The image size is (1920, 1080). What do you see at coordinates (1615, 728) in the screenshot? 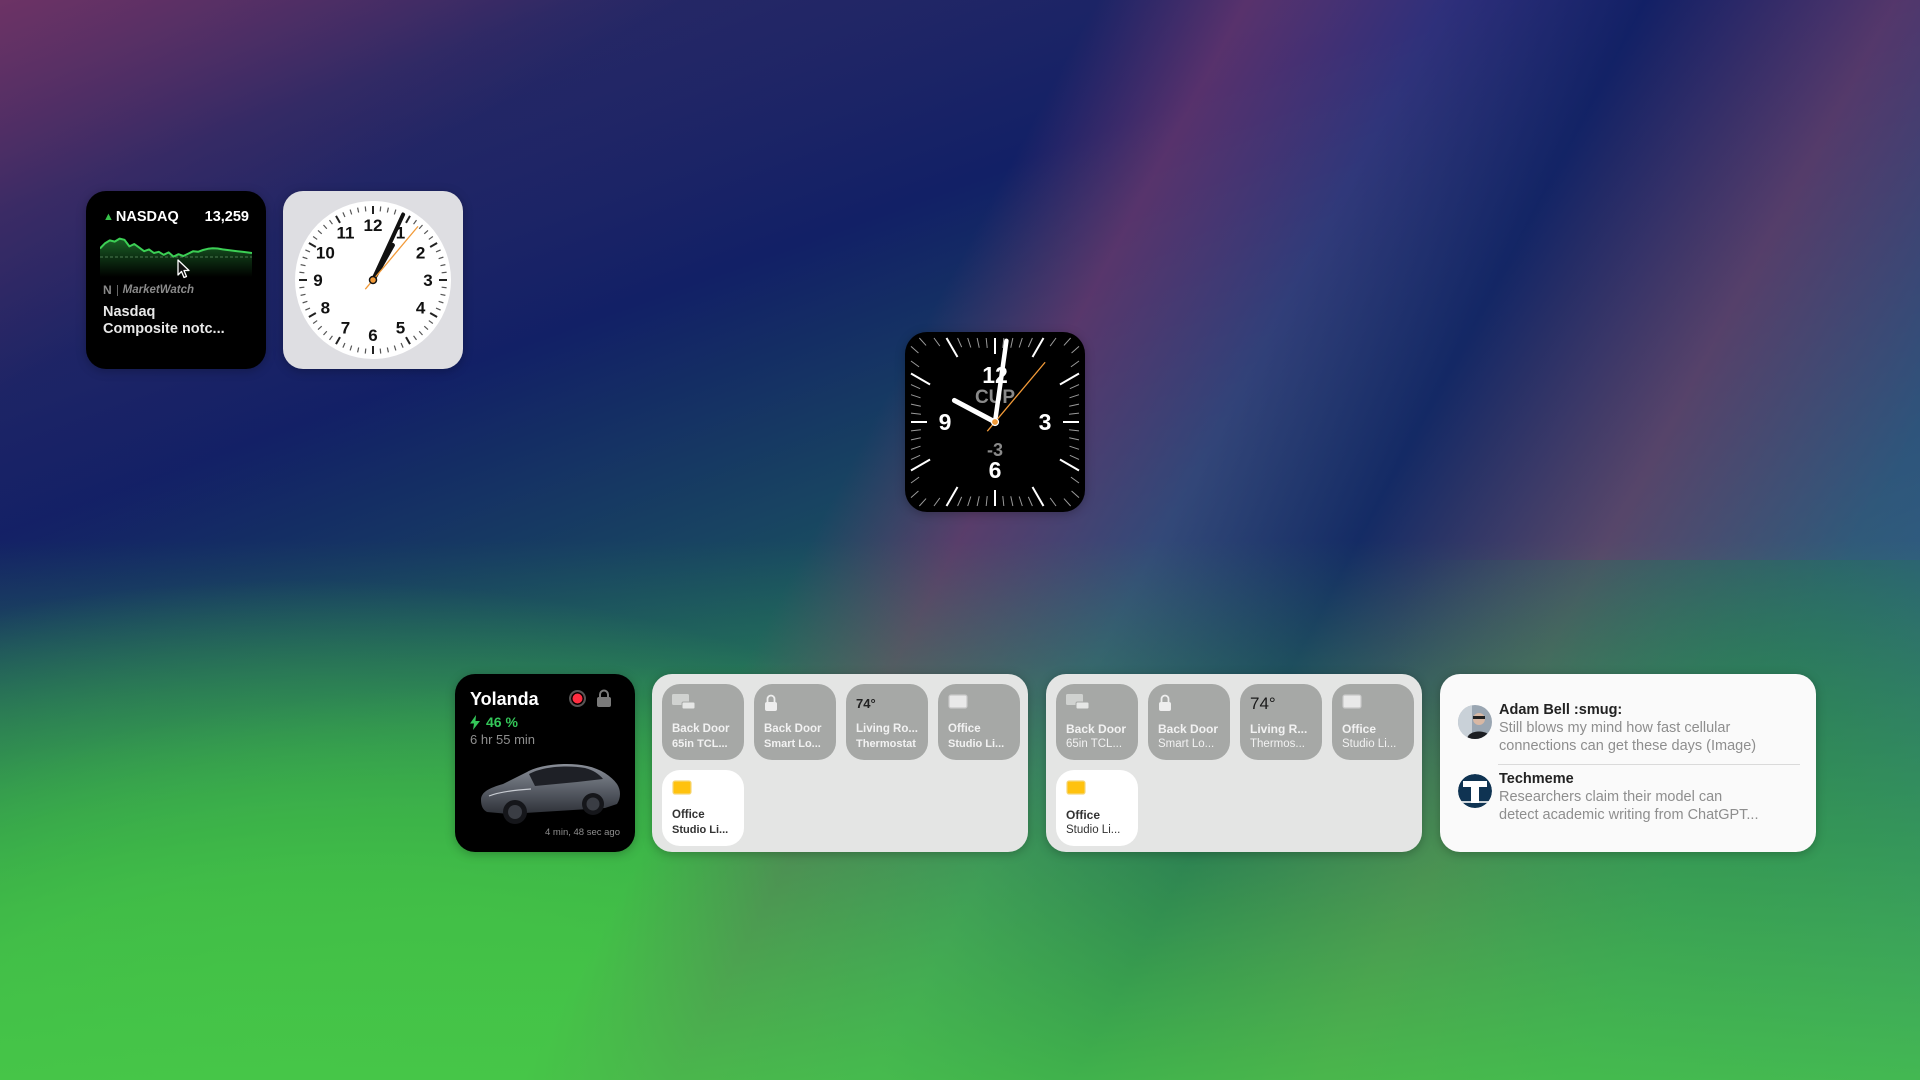
I see `notification-body: Still blows my mind how fast cellular` at bounding box center [1615, 728].